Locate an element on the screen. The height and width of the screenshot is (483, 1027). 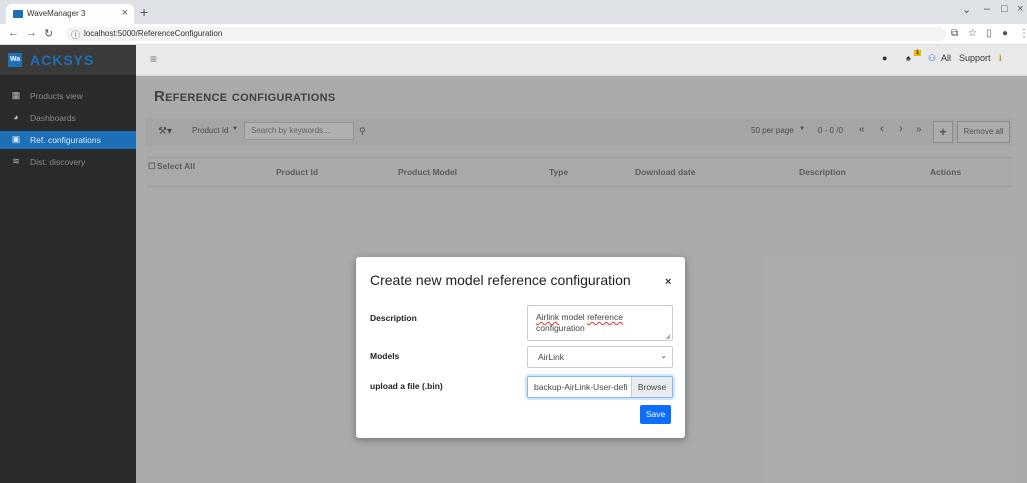
sidebar-item-label: Dist. discovery is located at coordinates (58, 162).